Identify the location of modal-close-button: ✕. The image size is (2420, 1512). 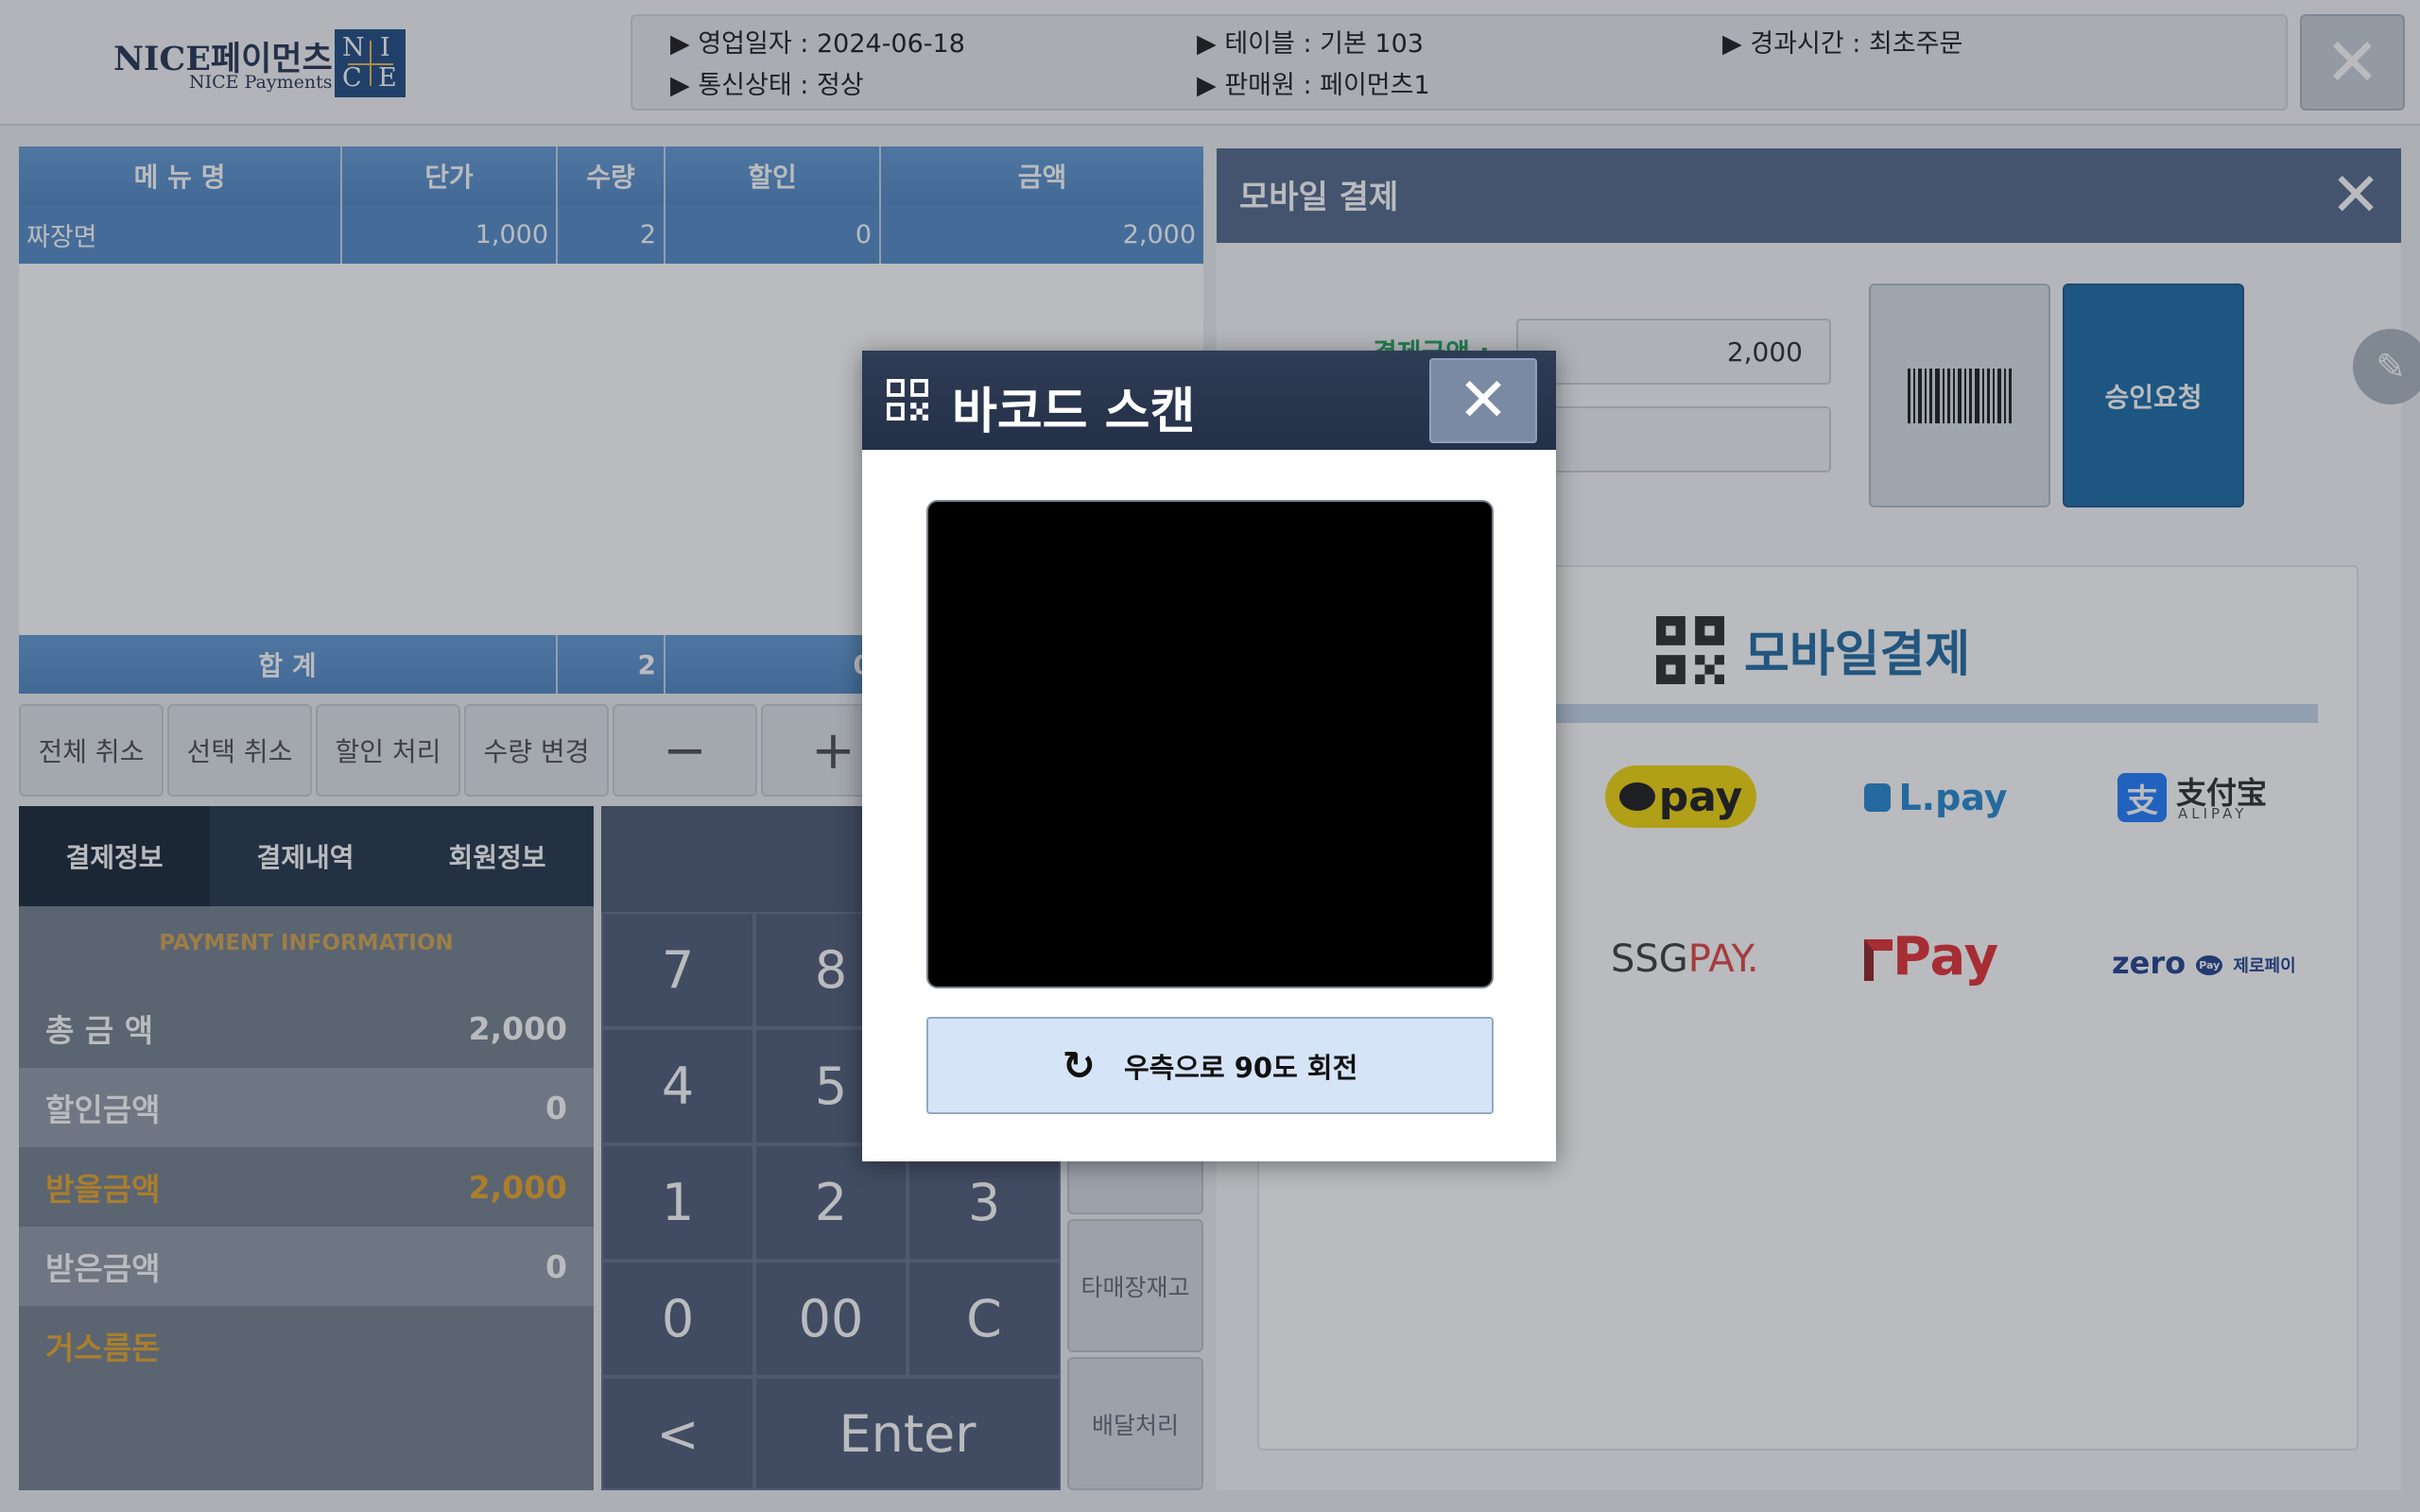
(1483, 400).